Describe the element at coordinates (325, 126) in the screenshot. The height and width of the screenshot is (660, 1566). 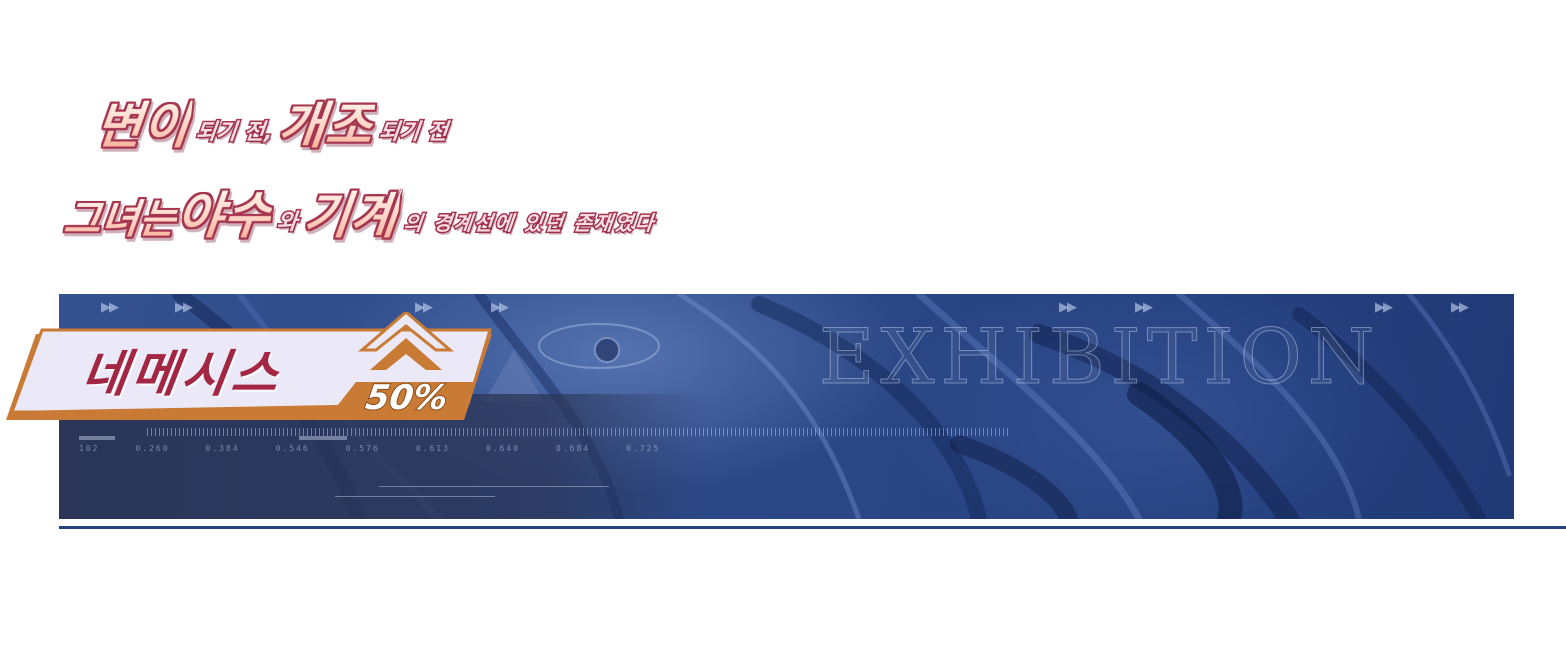
I see `headline-word-modification: 개조` at that location.